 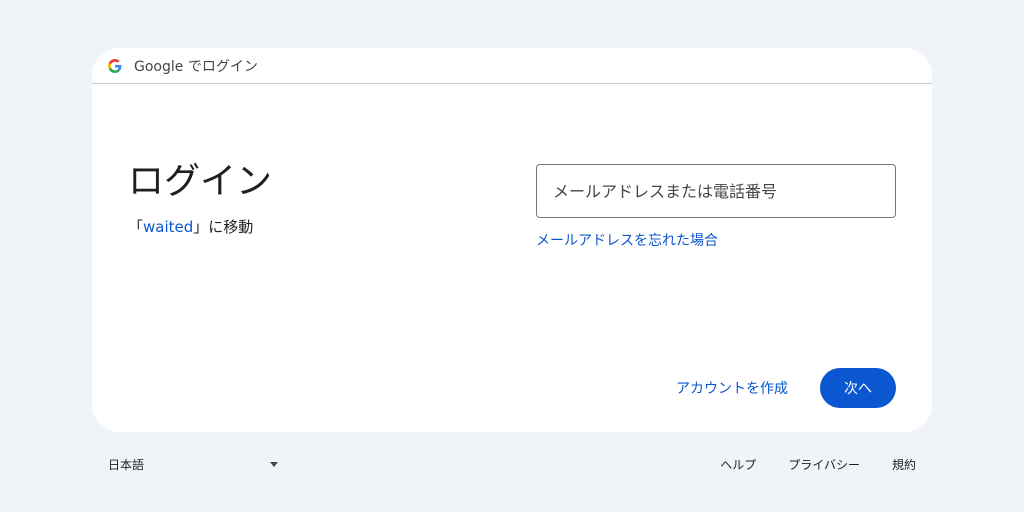 I want to click on email-field, so click(x=716, y=191).